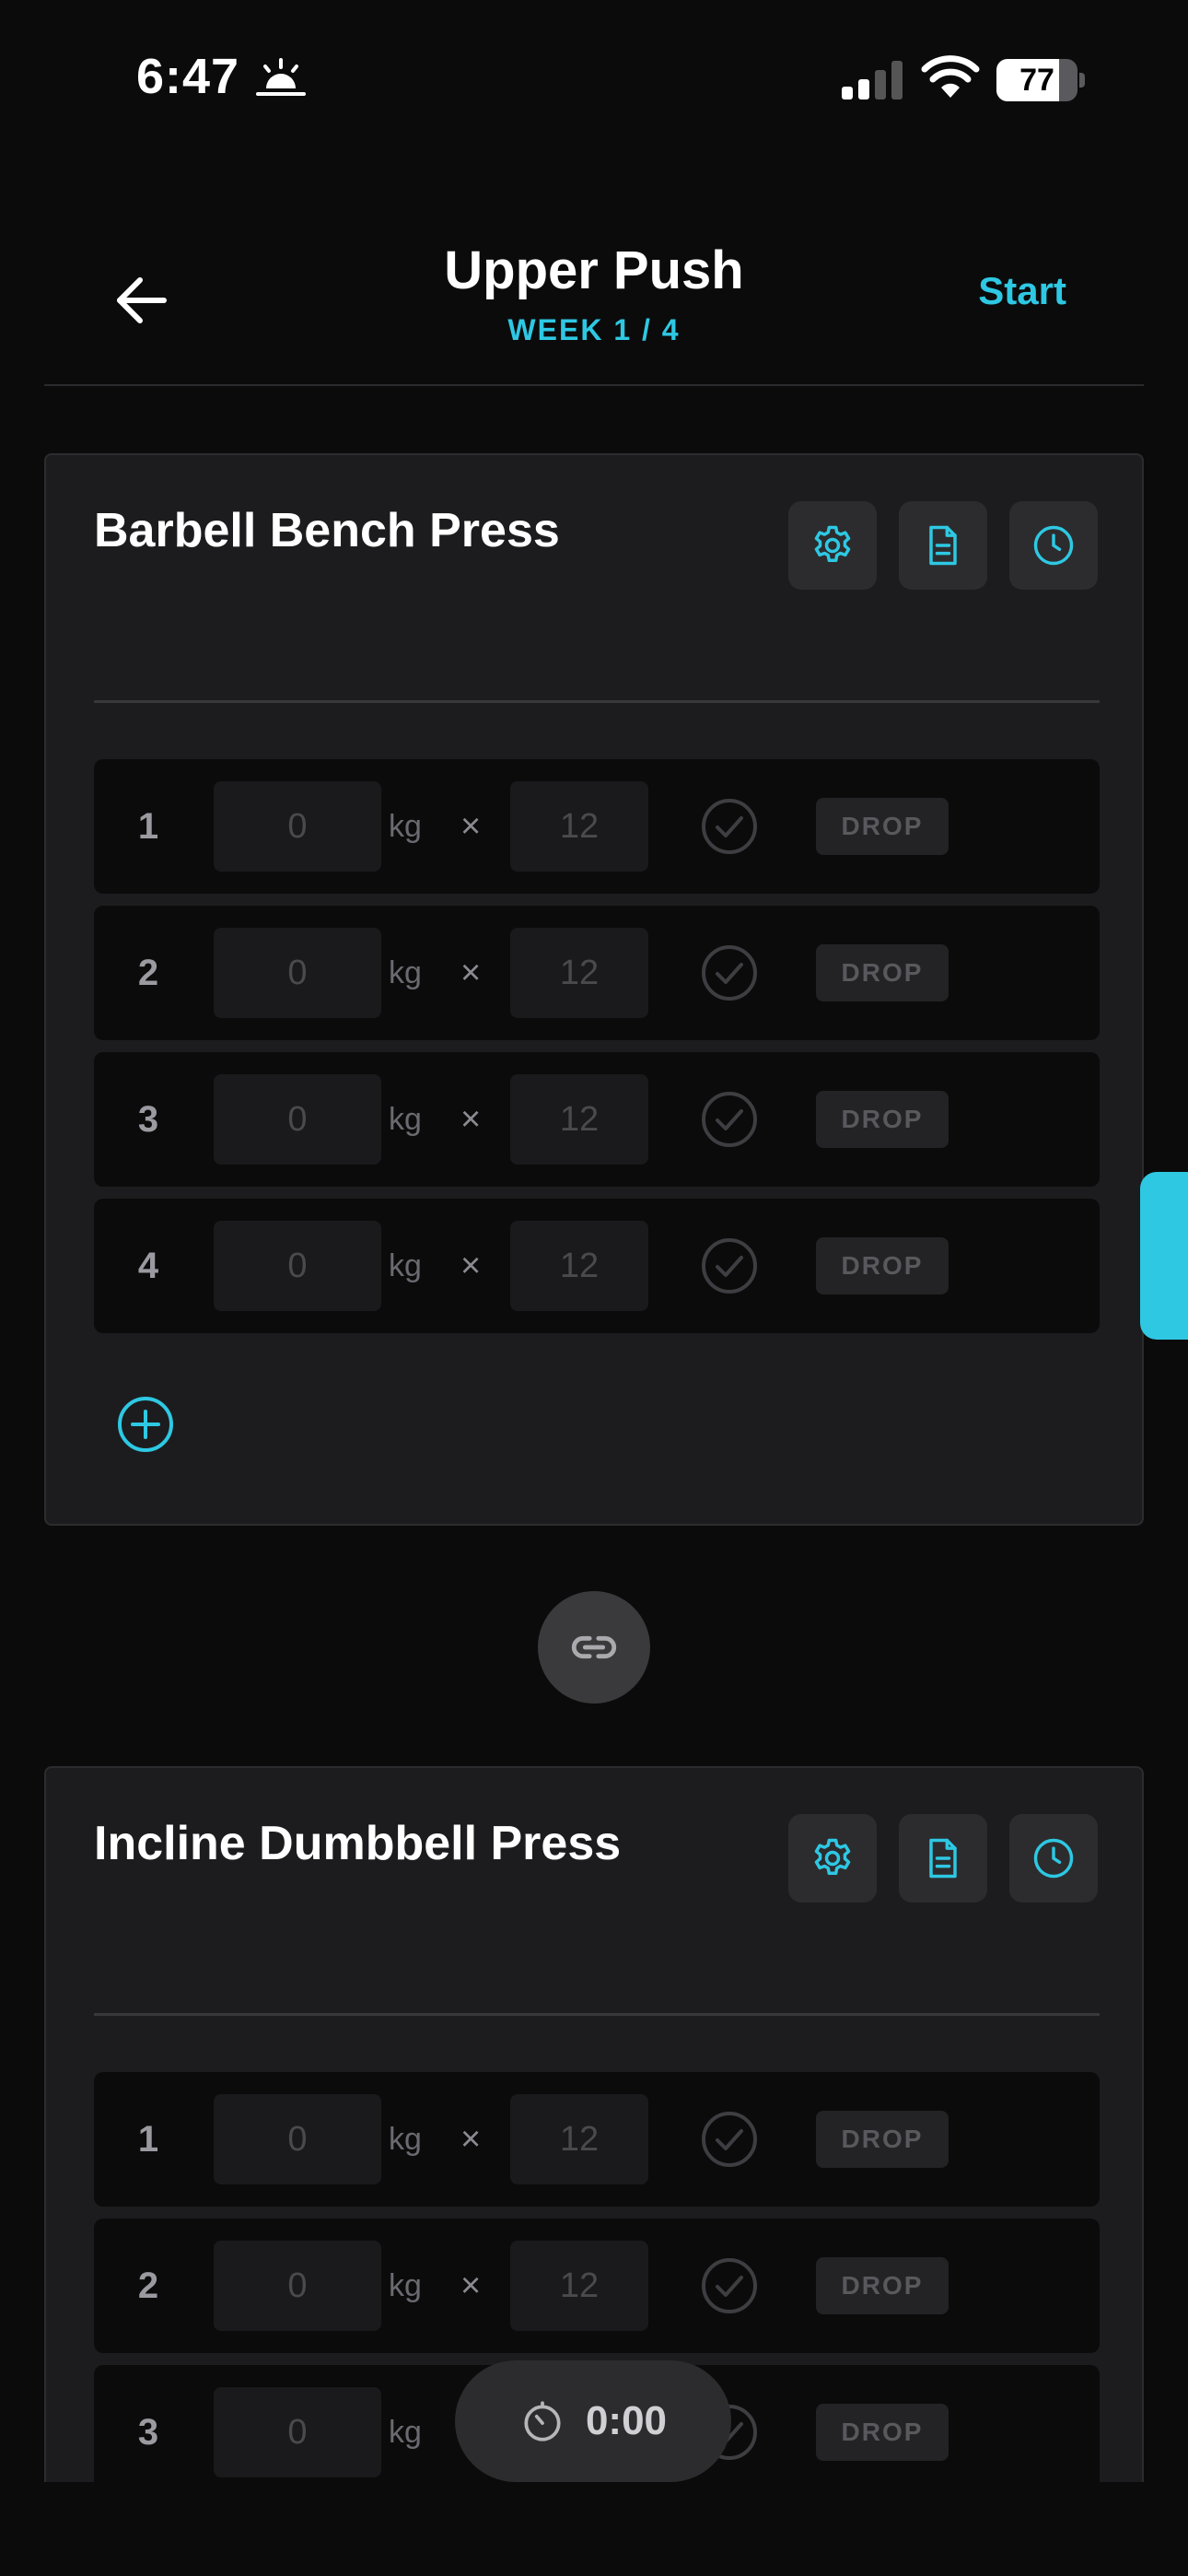 This screenshot has width=1188, height=2576. What do you see at coordinates (327, 530) in the screenshot?
I see `exercise-title: Barbell Bench Press` at bounding box center [327, 530].